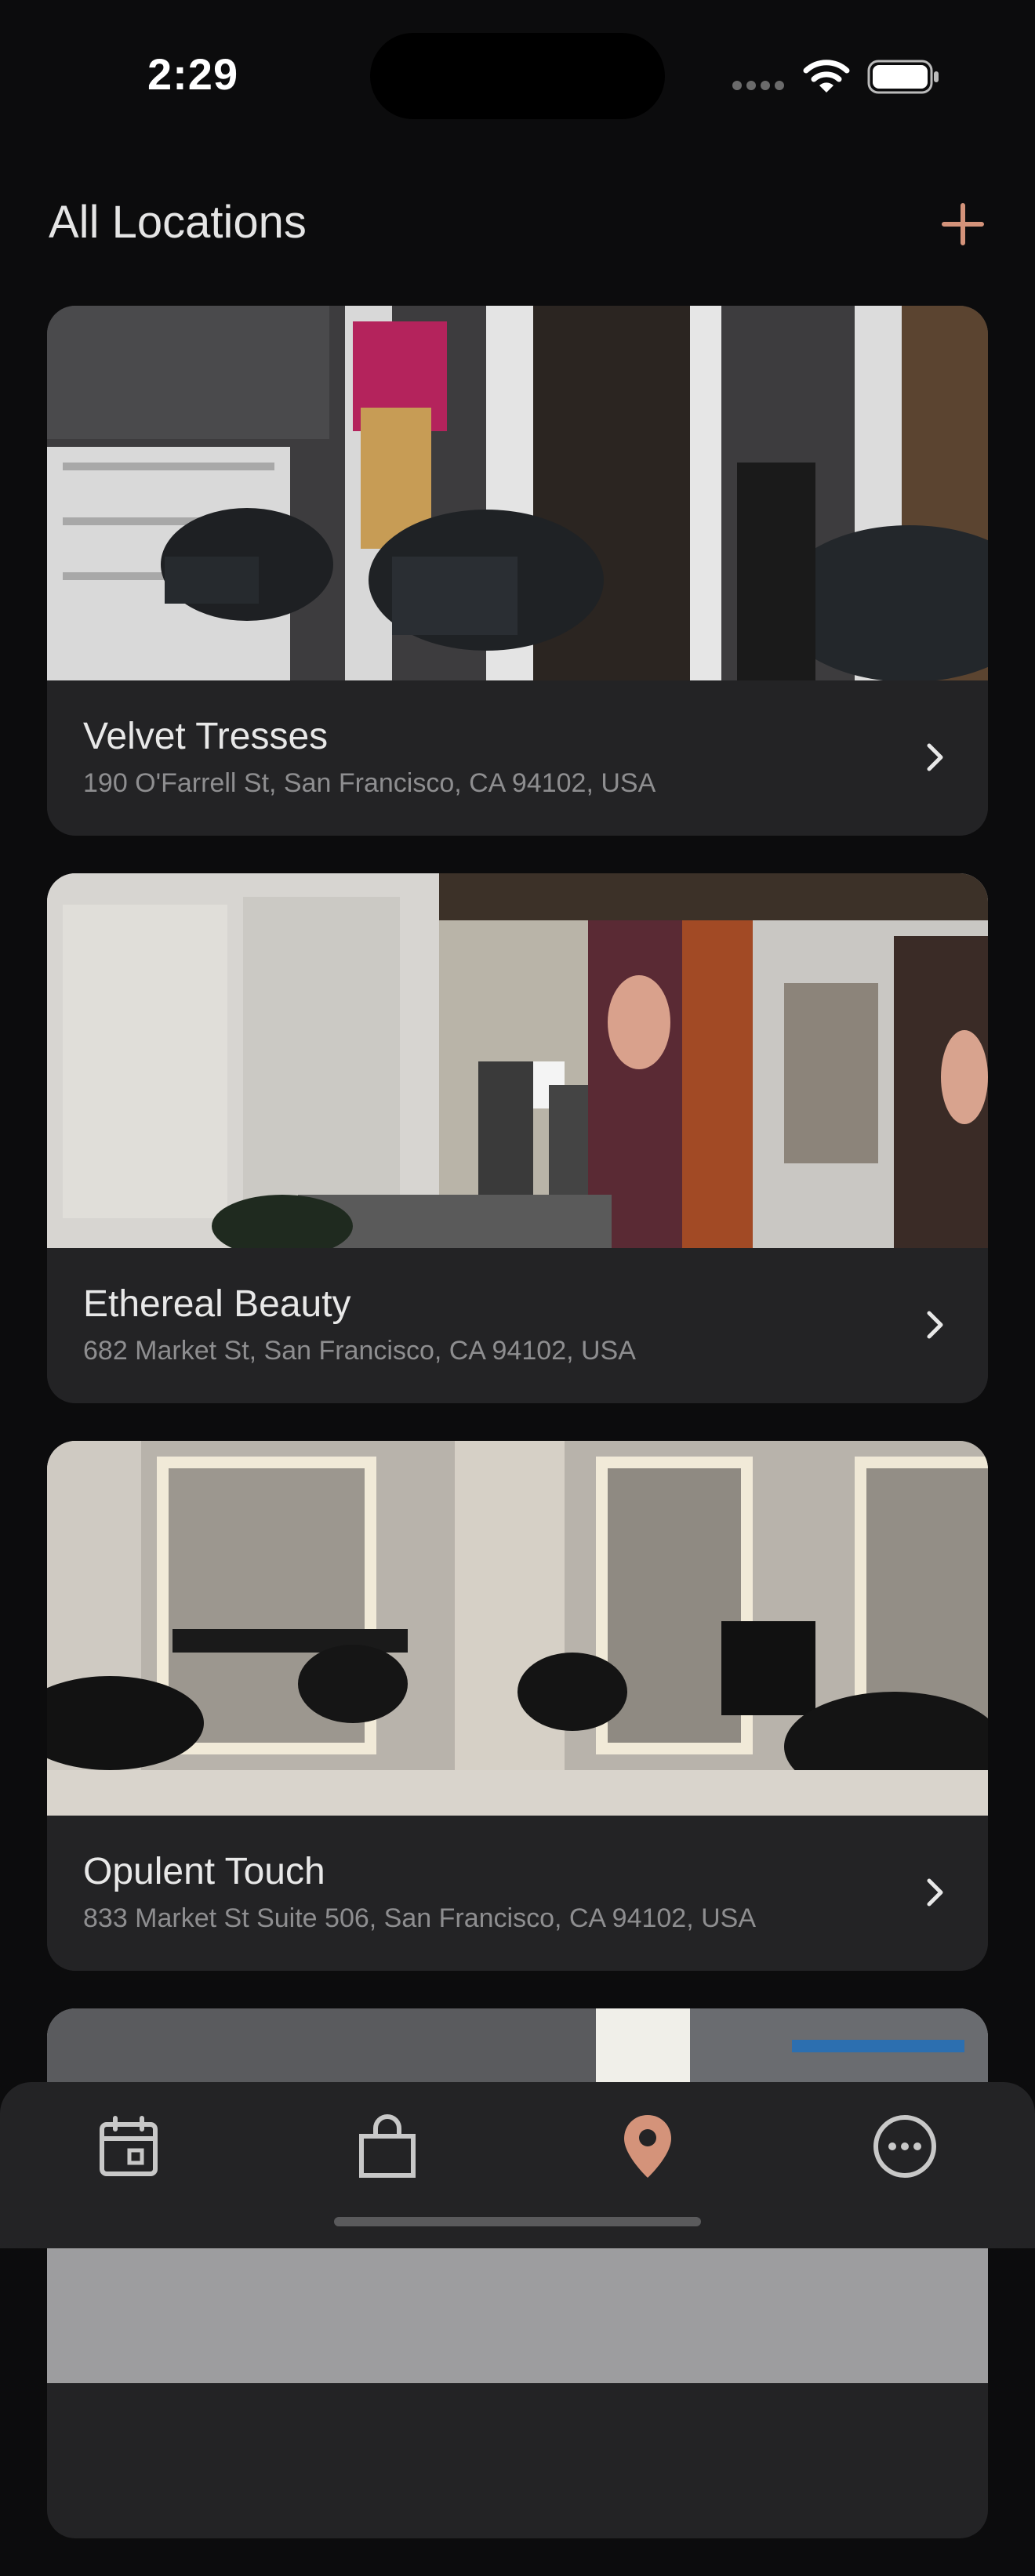 This screenshot has width=1035, height=2576. What do you see at coordinates (903, 77) in the screenshot?
I see `battery-icon` at bounding box center [903, 77].